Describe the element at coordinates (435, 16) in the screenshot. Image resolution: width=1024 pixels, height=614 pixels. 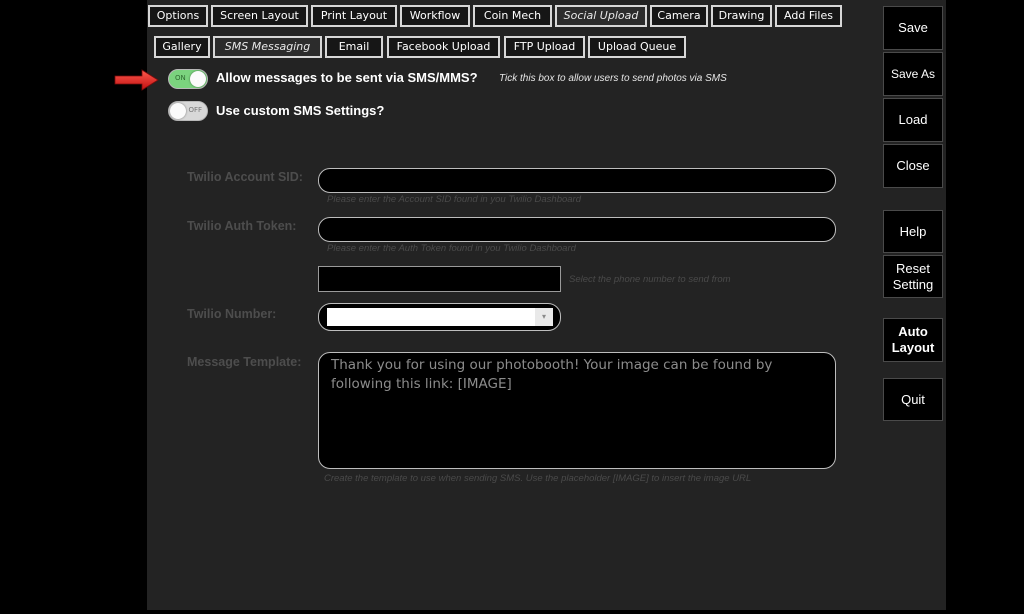
I see `tab-workflow: Workflow` at that location.